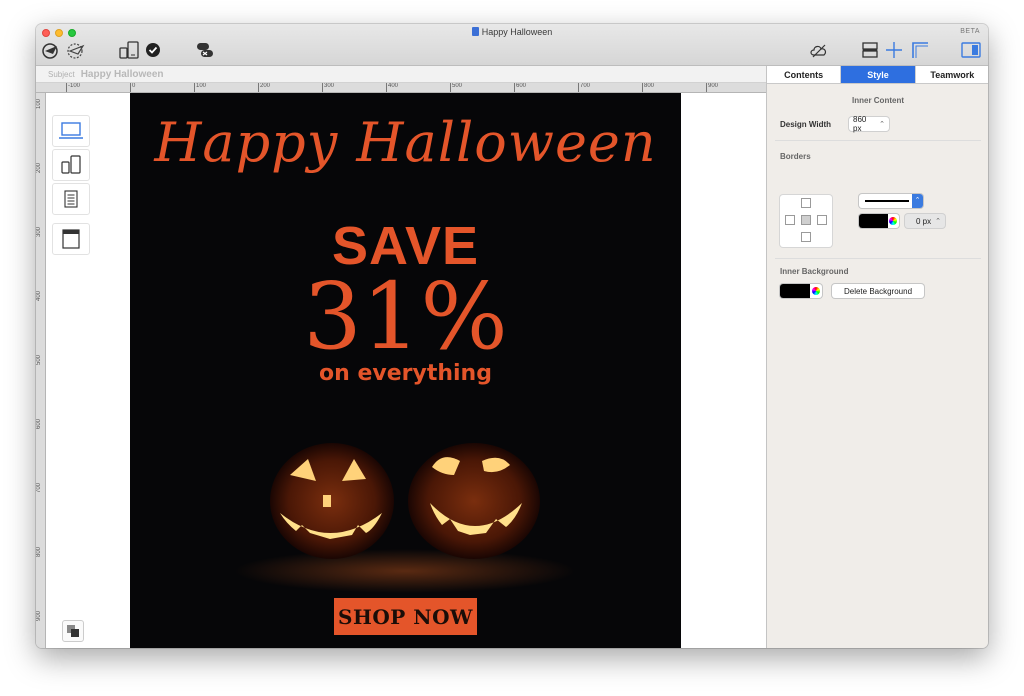  Describe the element at coordinates (806, 124) in the screenshot. I see `design-width-label: Design Width` at that location.